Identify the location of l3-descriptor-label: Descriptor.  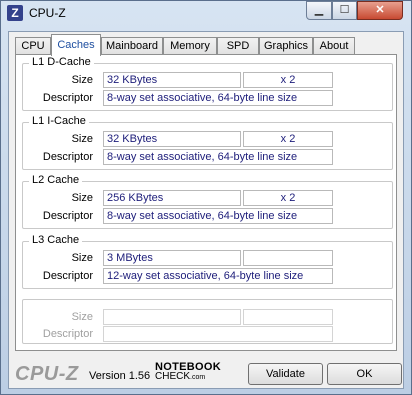
(67, 276).